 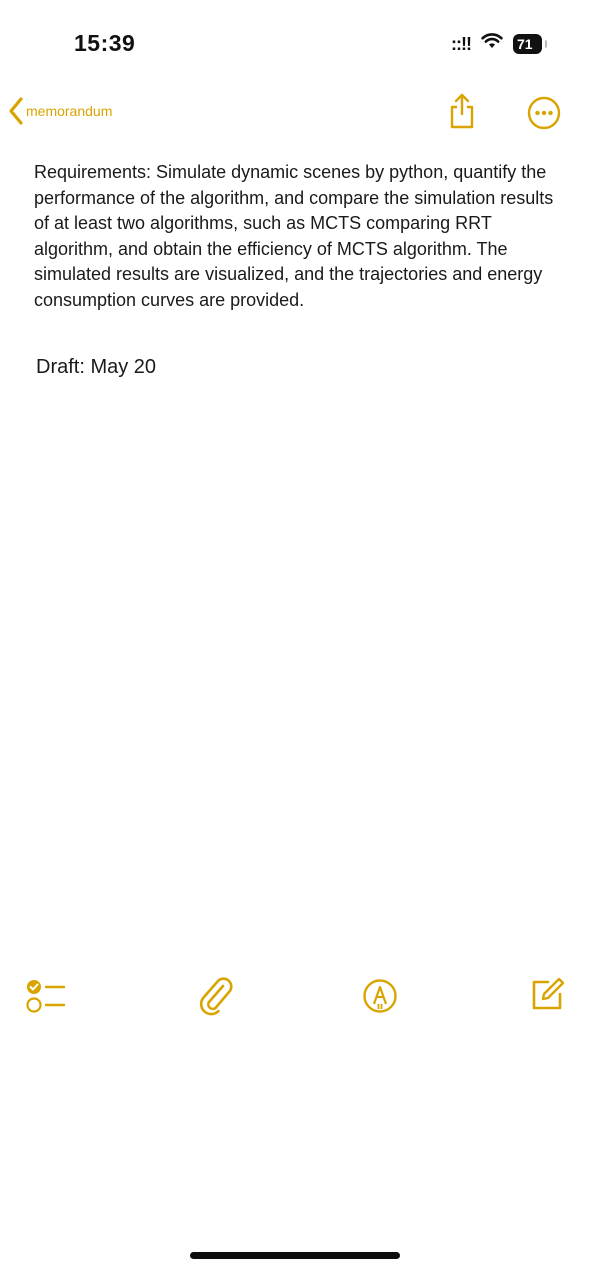 I want to click on markup-pen-icon, so click(x=380, y=998).